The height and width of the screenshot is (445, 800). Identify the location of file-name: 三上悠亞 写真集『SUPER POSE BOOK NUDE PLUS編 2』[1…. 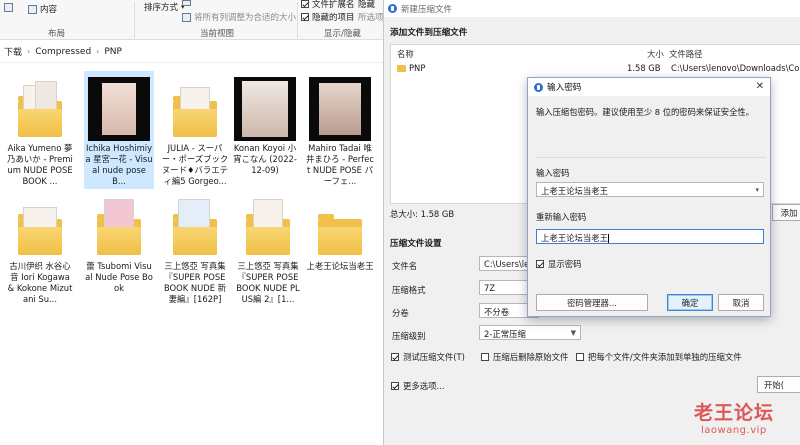
(268, 282).